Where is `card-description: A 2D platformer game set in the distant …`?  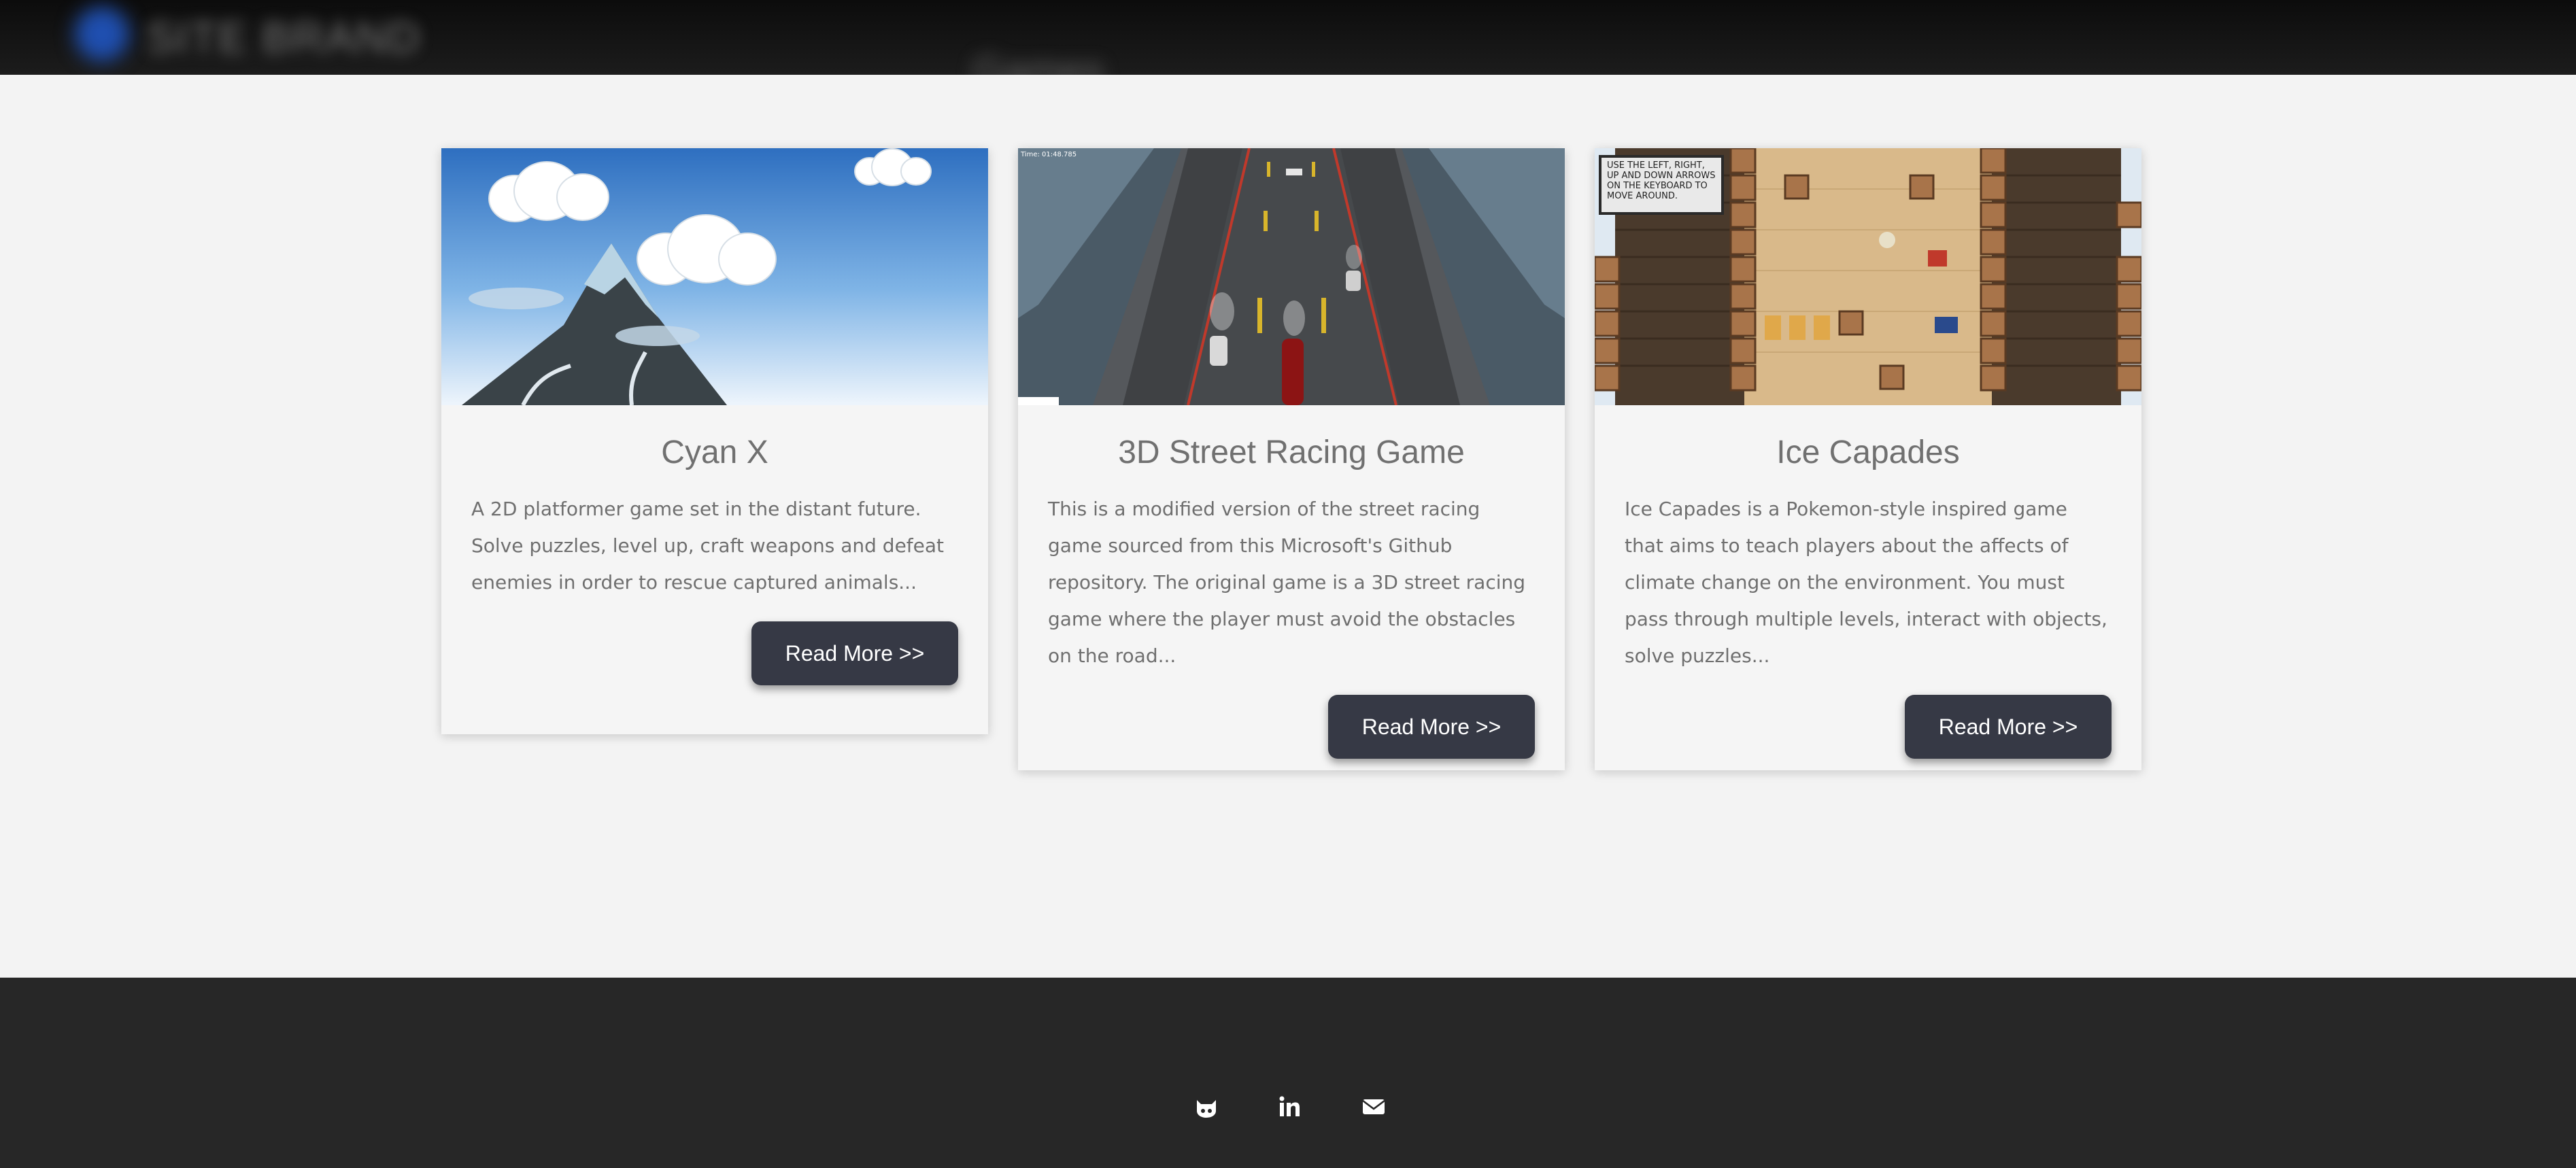 card-description: A 2D platformer game set in the distant … is located at coordinates (708, 546).